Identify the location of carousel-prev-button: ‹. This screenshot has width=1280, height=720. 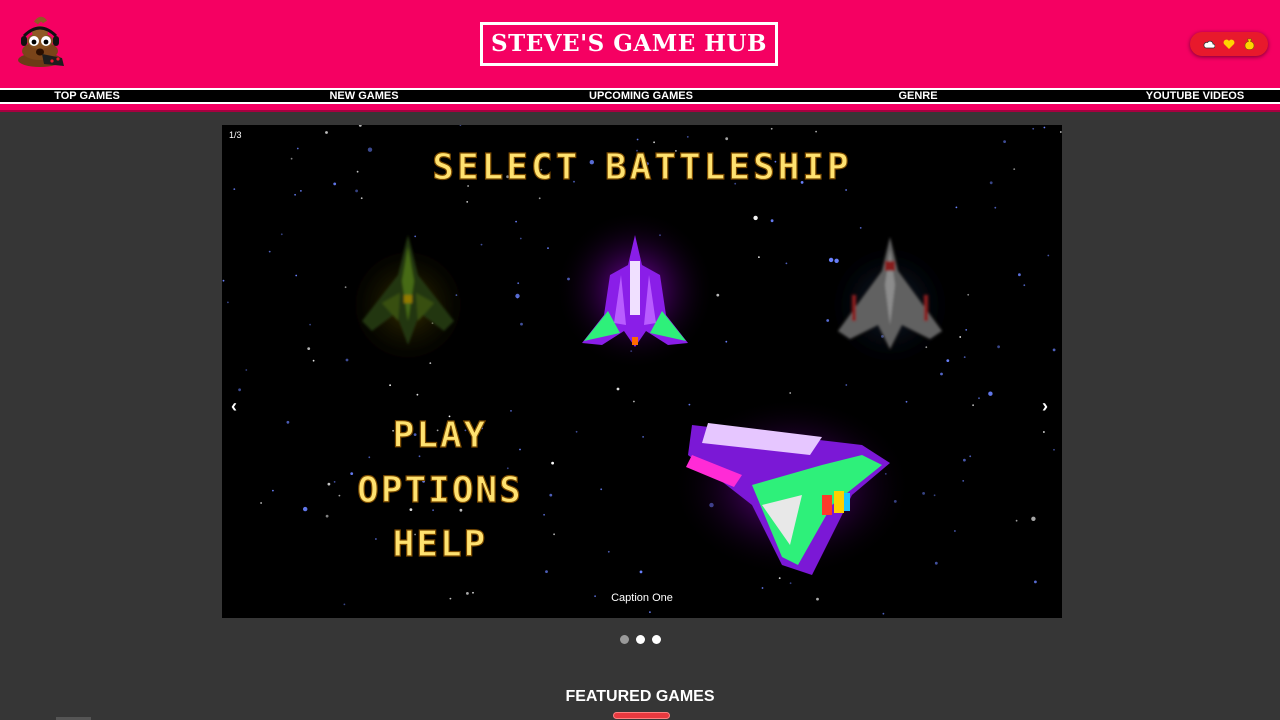
(234, 406).